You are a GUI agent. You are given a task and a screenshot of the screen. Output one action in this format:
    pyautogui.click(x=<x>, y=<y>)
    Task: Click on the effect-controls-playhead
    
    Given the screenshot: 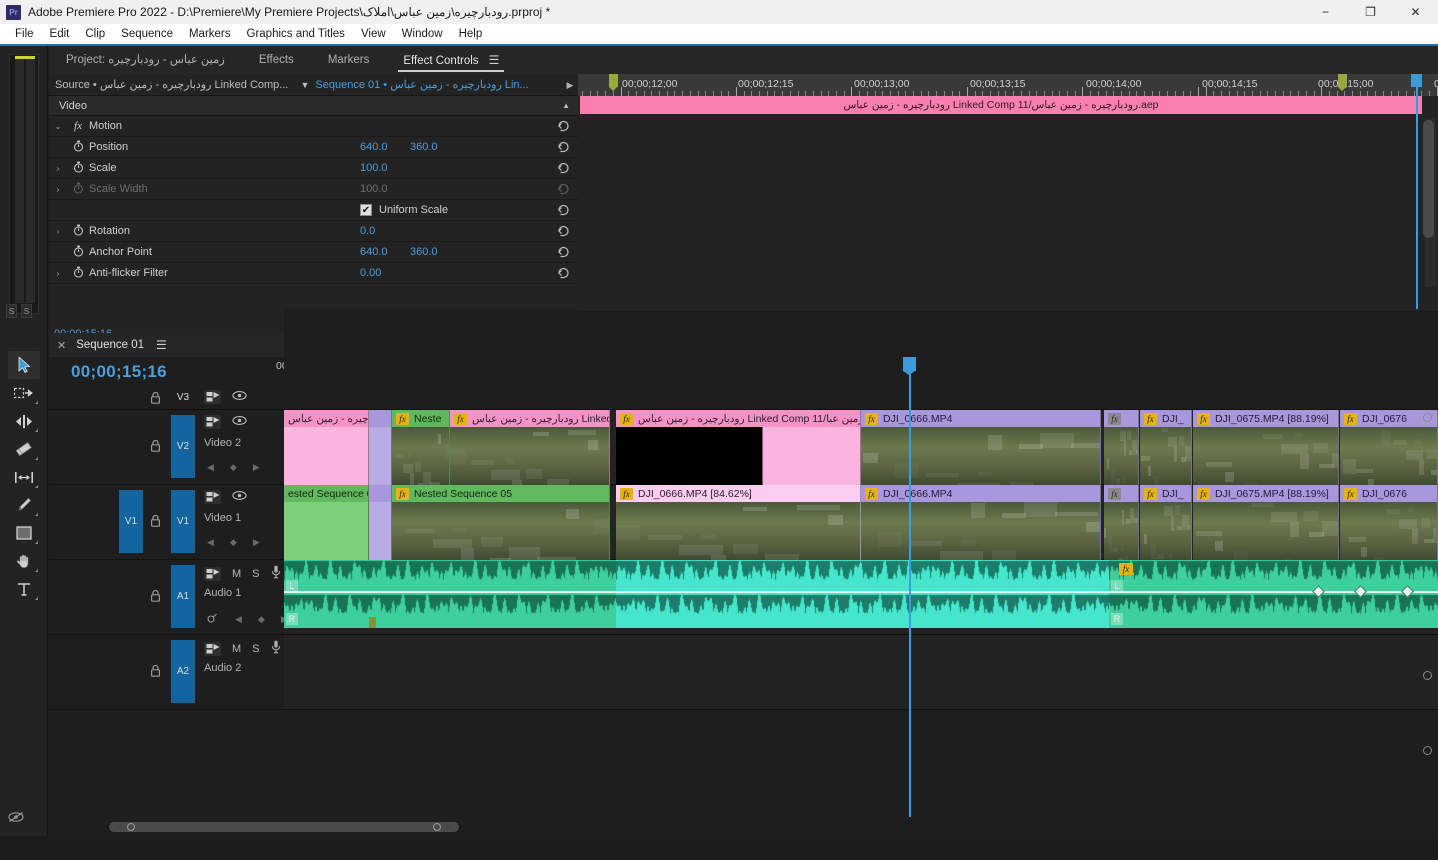 What is the action you would take?
    pyautogui.click(x=1417, y=191)
    